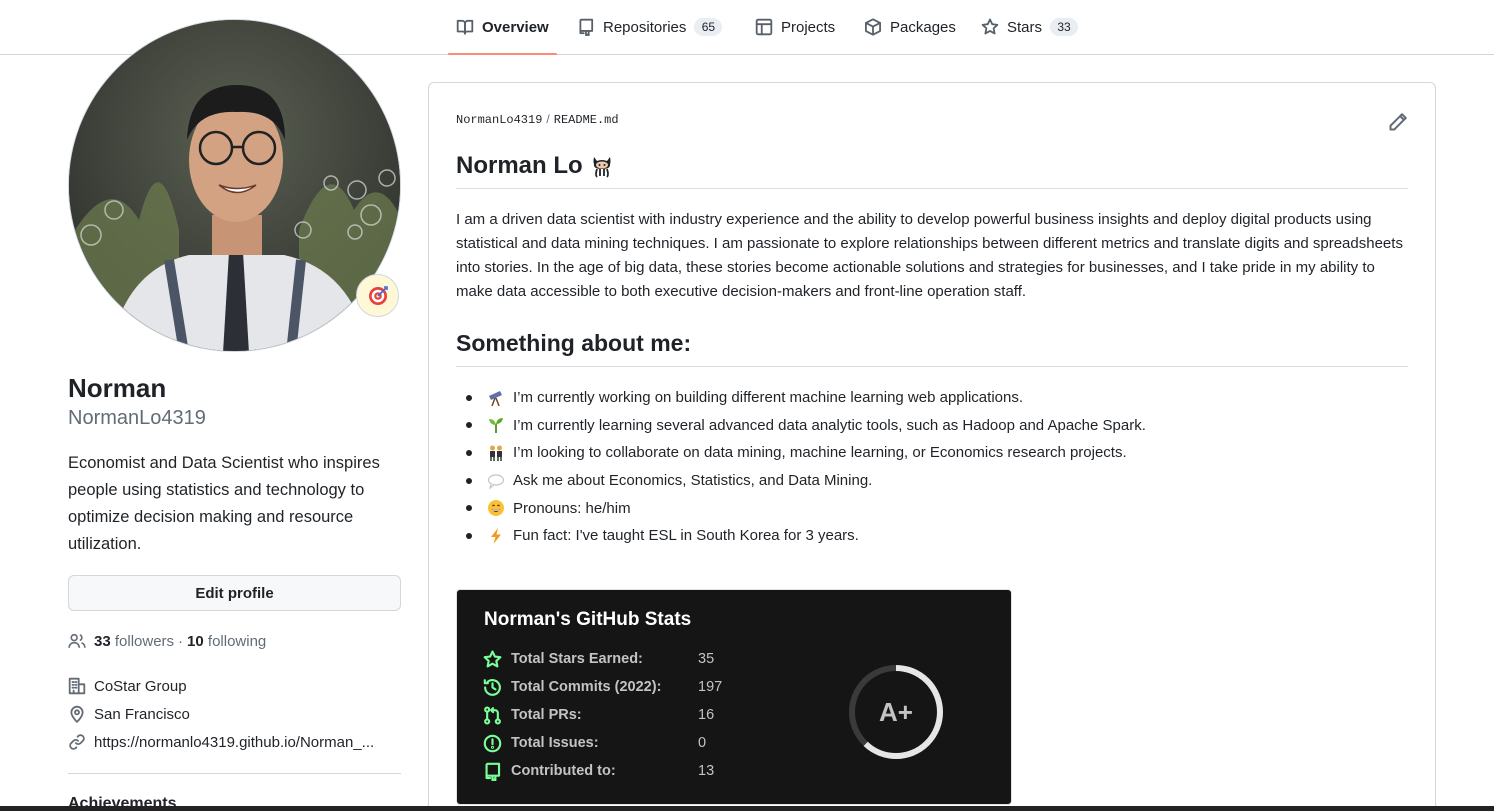 Image resolution: width=1494 pixels, height=811 pixels. What do you see at coordinates (764, 27) in the screenshot?
I see `table-icon` at bounding box center [764, 27].